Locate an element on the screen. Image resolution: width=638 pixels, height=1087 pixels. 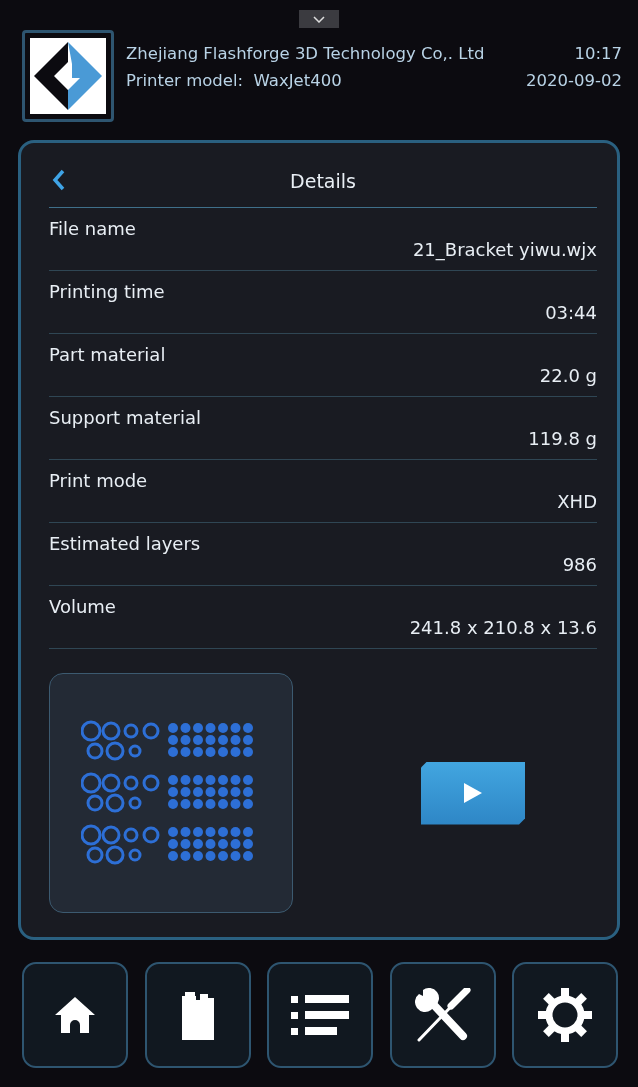
canister-icon is located at coordinates (197, 1015).